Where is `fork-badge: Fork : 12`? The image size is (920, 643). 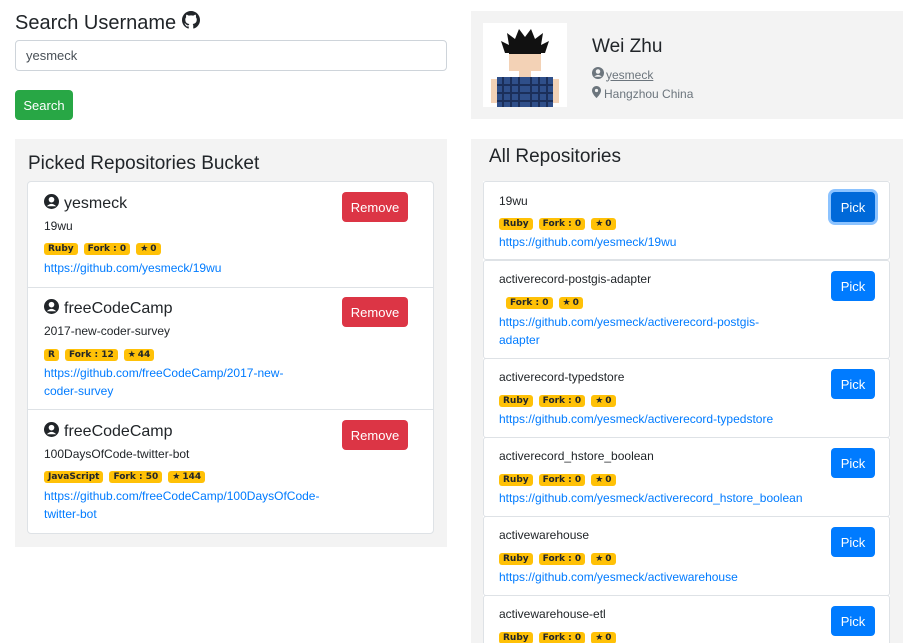 fork-badge: Fork : 12 is located at coordinates (91, 355).